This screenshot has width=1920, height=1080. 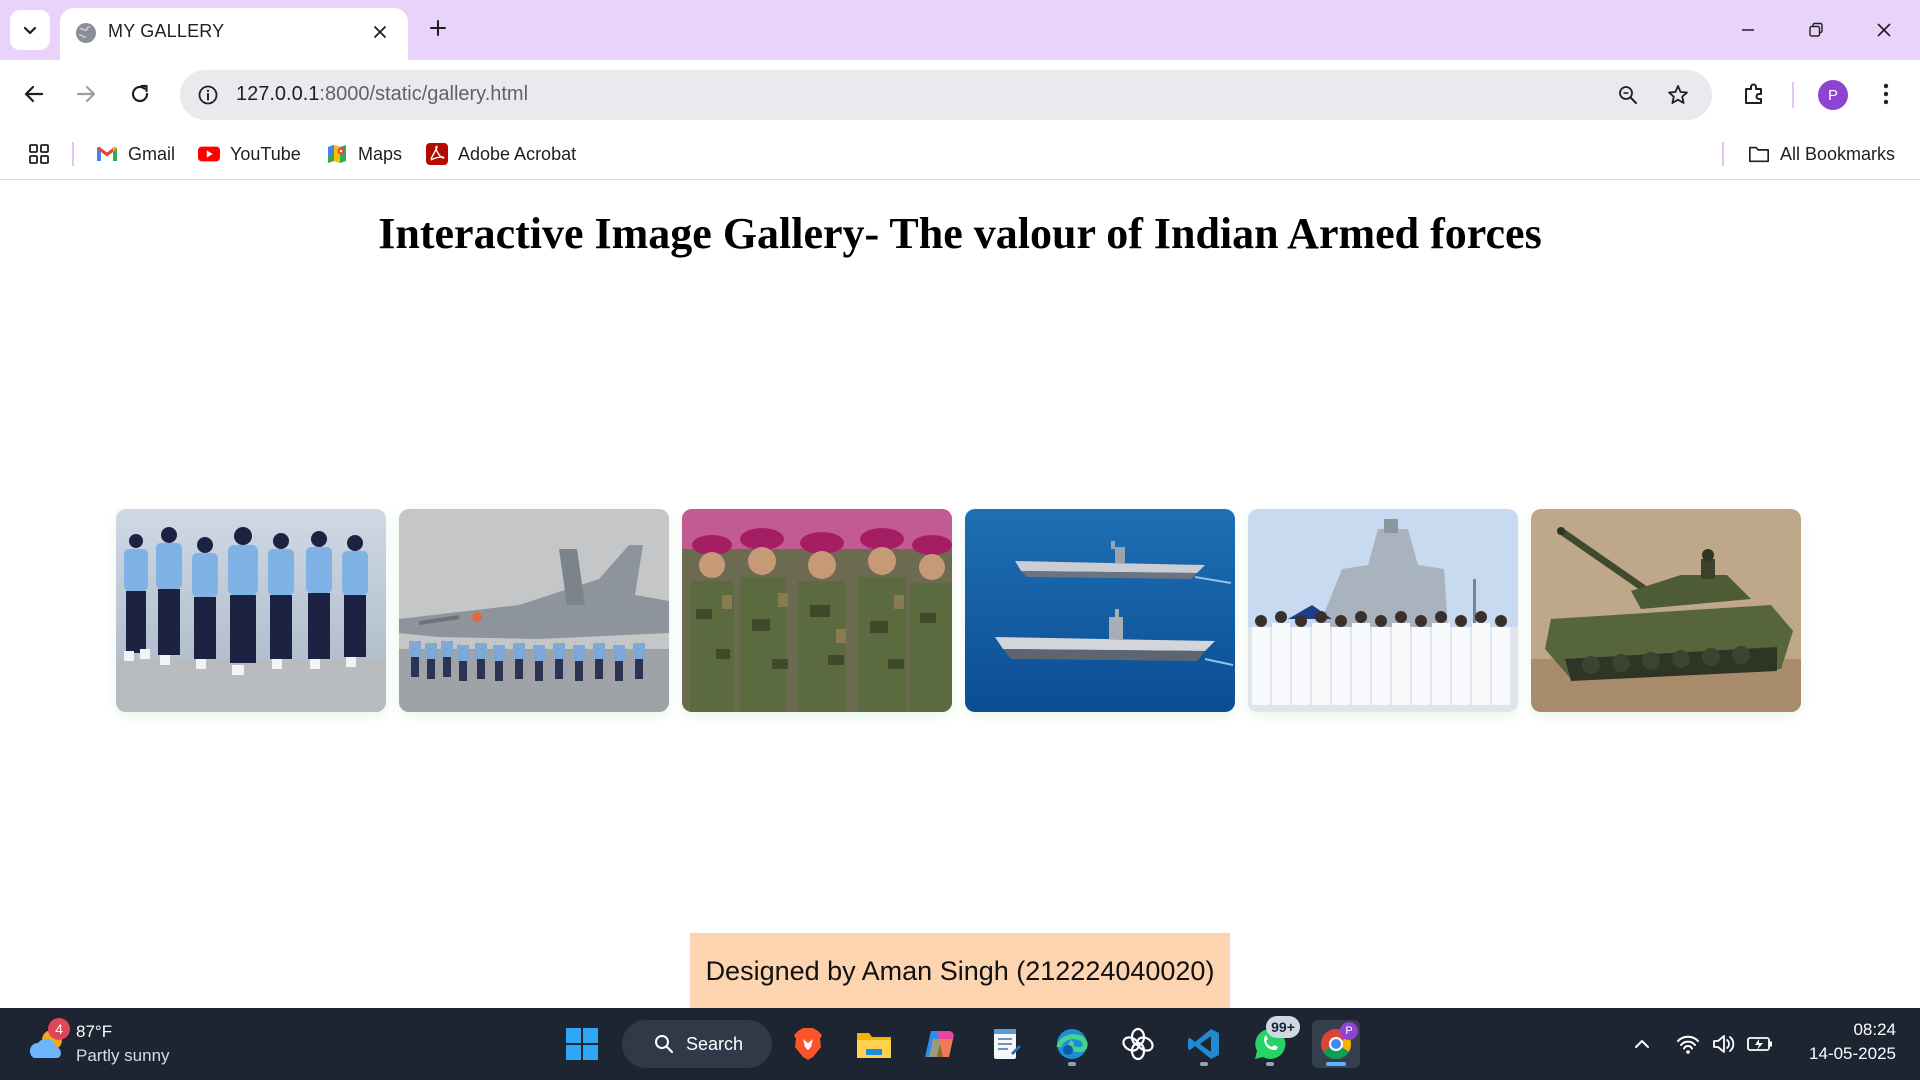 What do you see at coordinates (960, 971) in the screenshot?
I see `page-footer: Designed by Aman Singh (212224040020)` at bounding box center [960, 971].